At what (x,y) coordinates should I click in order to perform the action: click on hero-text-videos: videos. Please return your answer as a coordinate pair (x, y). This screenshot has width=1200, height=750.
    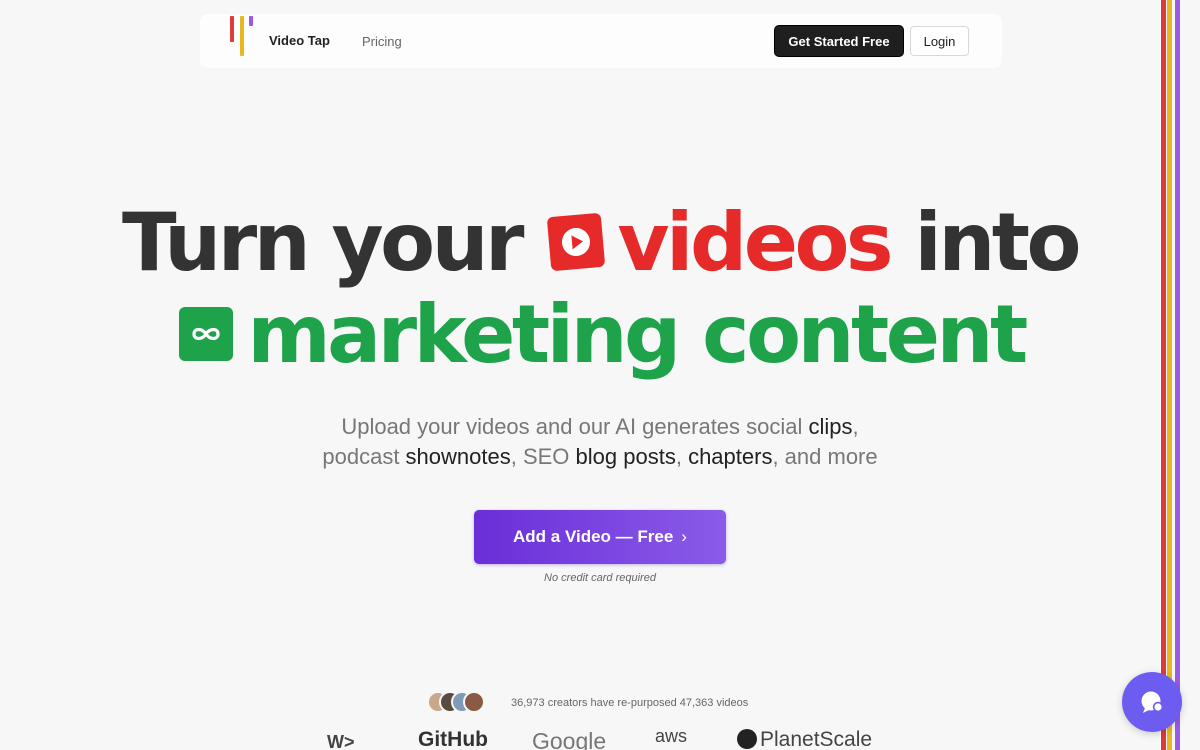
    Looking at the image, I should click on (755, 242).